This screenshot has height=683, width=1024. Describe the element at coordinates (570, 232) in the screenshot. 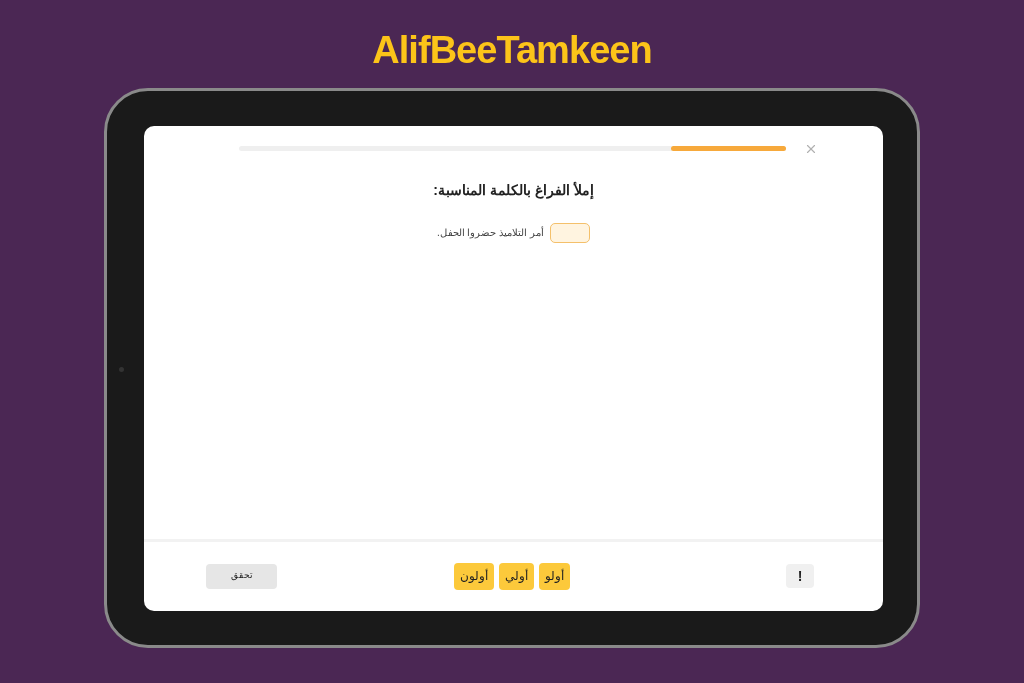

I see `answer-field` at that location.